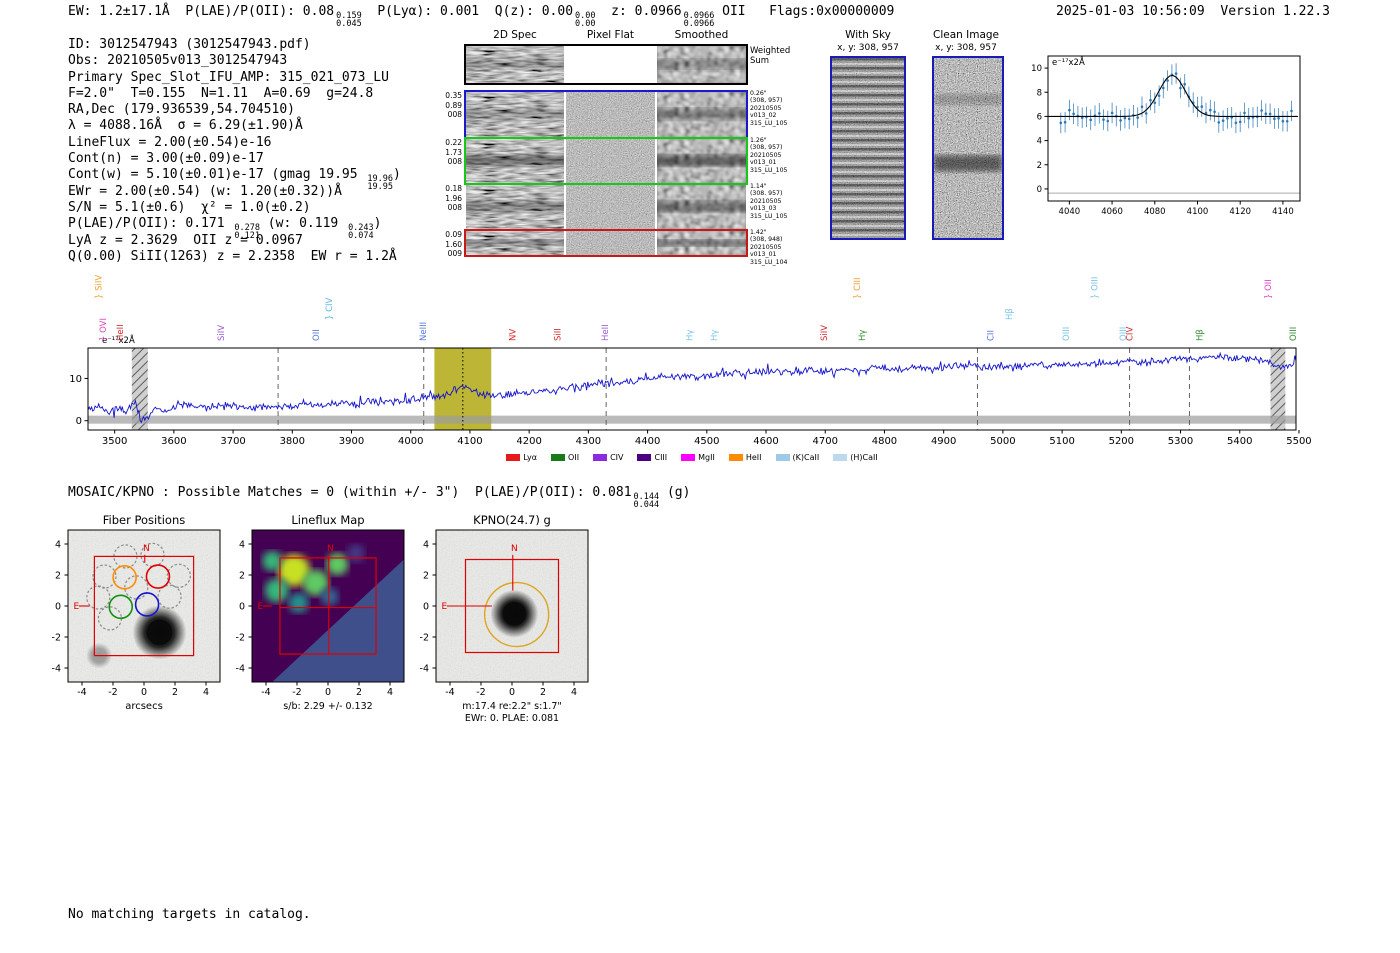  Describe the element at coordinates (221, 93) in the screenshot. I see `info-line: F=2.0" T=0.155 N=1.11 A=0.69 g=24.8` at that location.